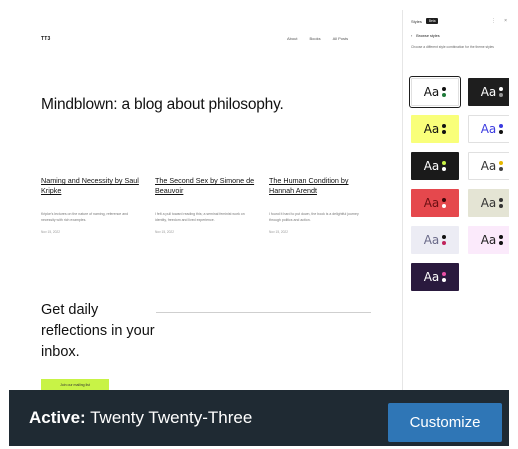  I want to click on cta-heading: Get daily reflections in your inbox., so click(98, 331).